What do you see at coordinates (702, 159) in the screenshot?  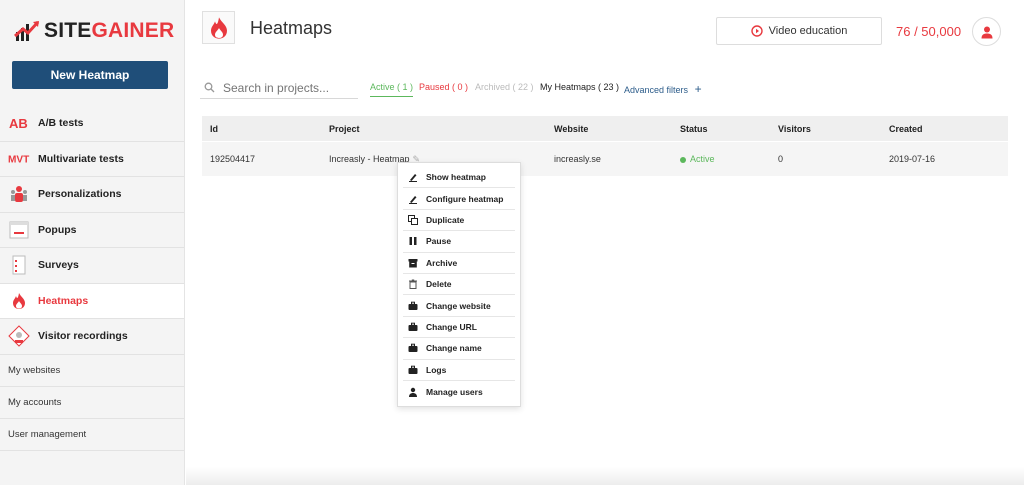 I see `status-text: Active` at bounding box center [702, 159].